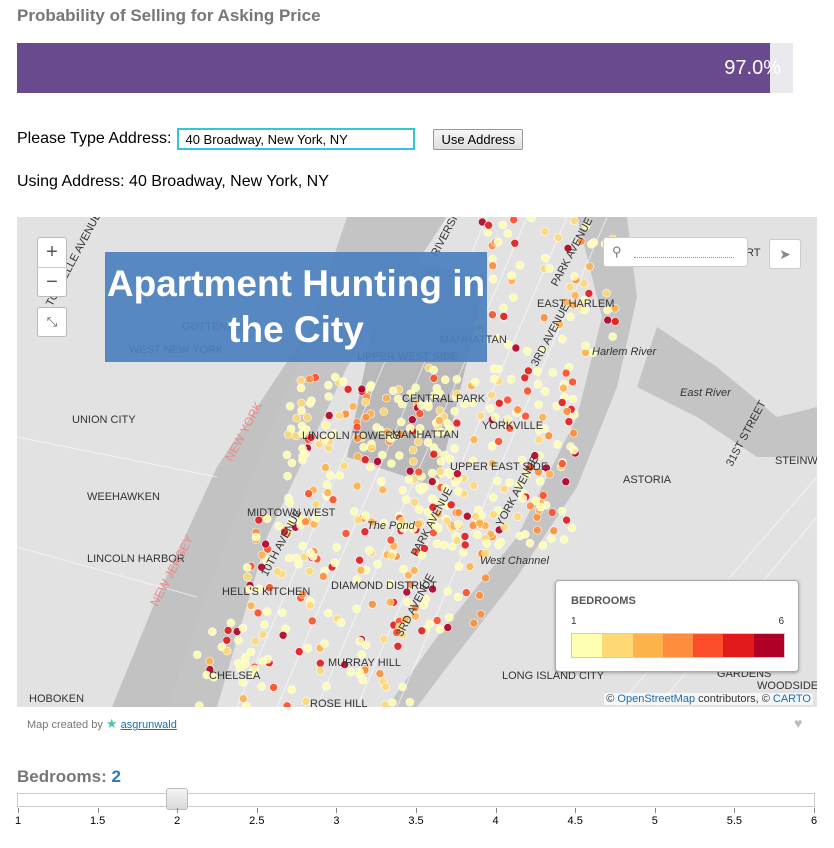  Describe the element at coordinates (177, 821) in the screenshot. I see `slider-tick-label: 2` at that location.